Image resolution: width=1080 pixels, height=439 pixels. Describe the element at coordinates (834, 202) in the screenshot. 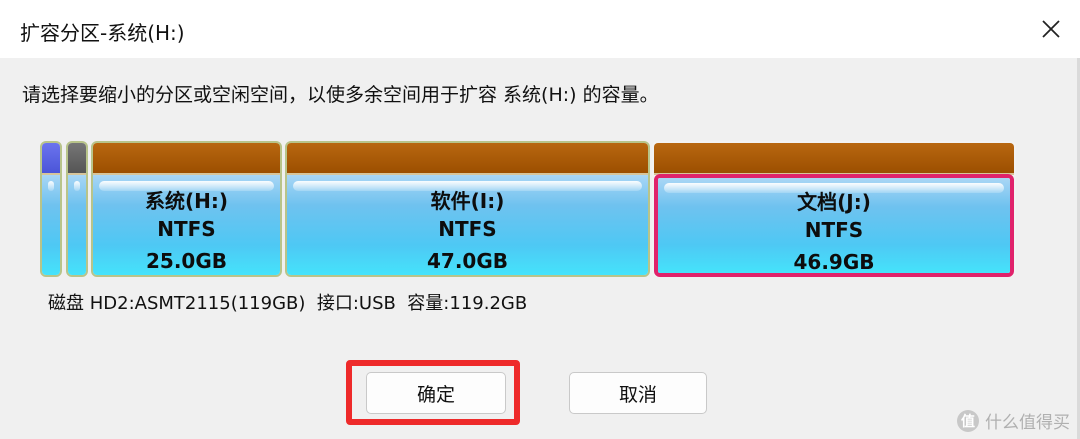

I see `partition-name: 文档(J:)` at that location.